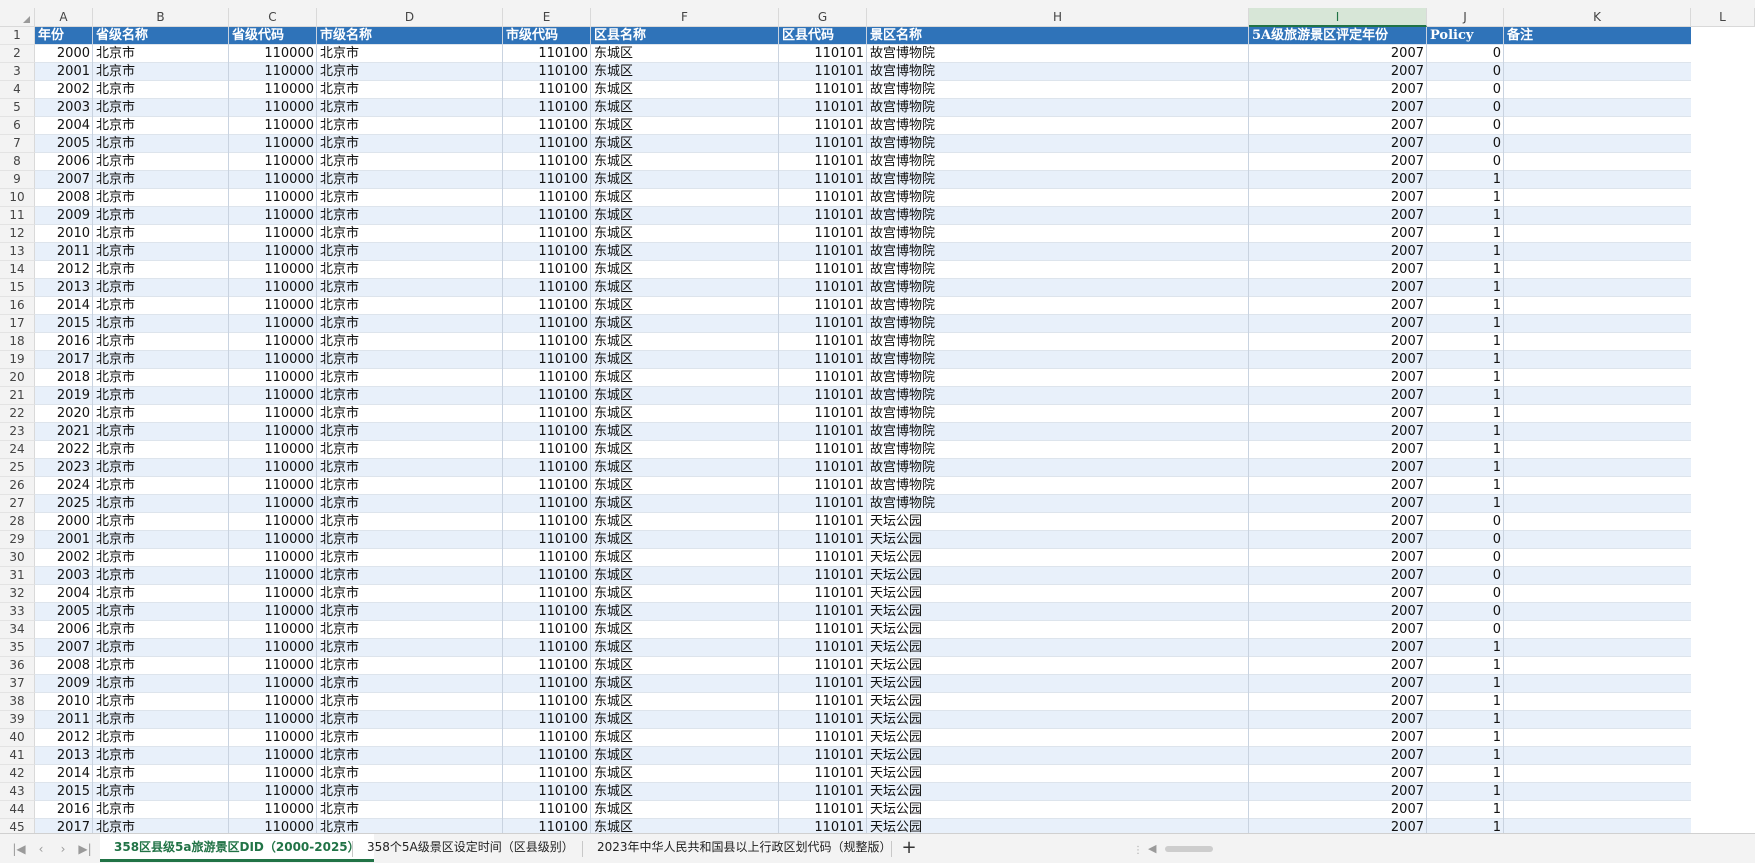 The width and height of the screenshot is (1755, 863). What do you see at coordinates (17, 180) in the screenshot?
I see `row-header: 9` at bounding box center [17, 180].